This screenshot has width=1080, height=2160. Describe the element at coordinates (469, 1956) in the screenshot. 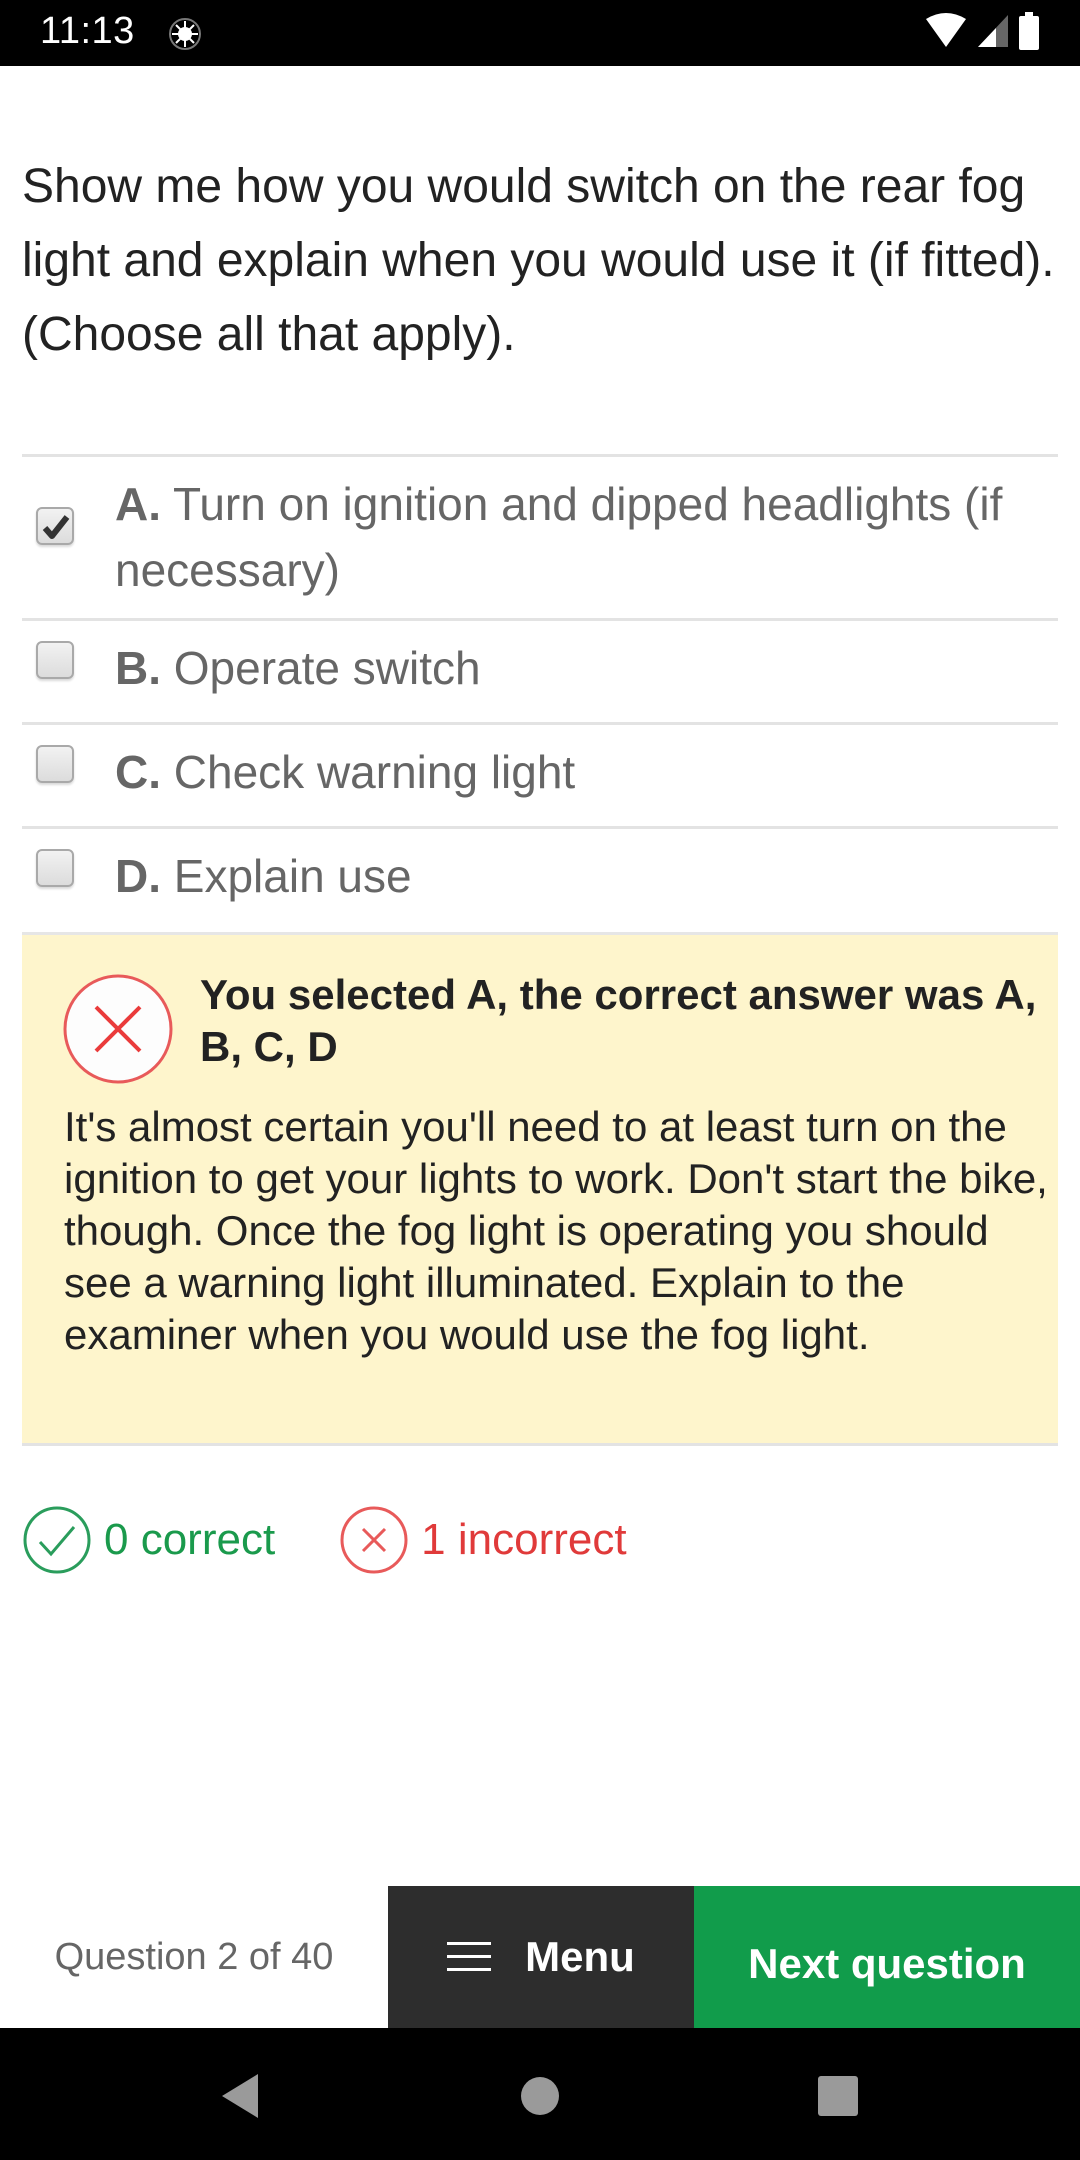

I see `hamburger-menu-icon` at that location.